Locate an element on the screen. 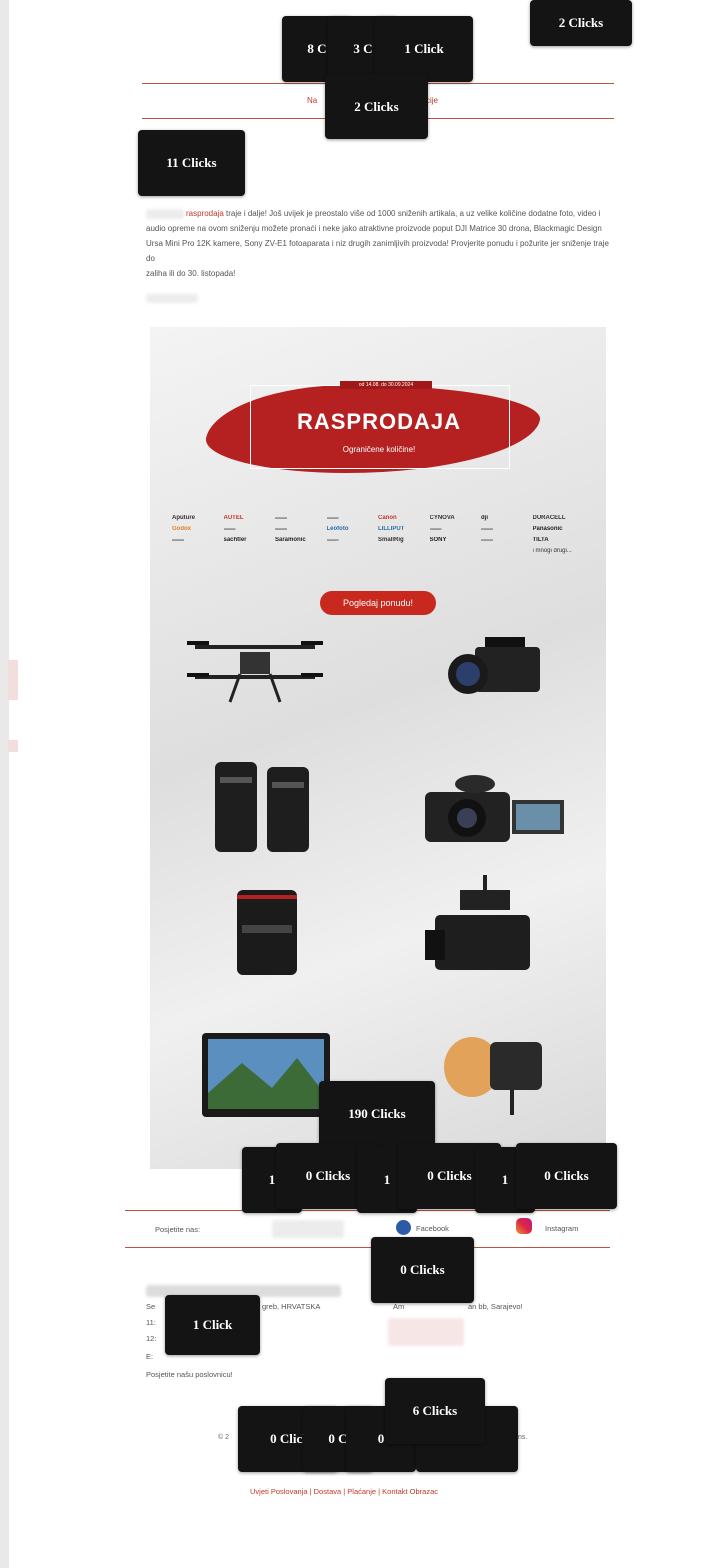  view-offer-button: Pogledaj ponudu! is located at coordinates (378, 603).